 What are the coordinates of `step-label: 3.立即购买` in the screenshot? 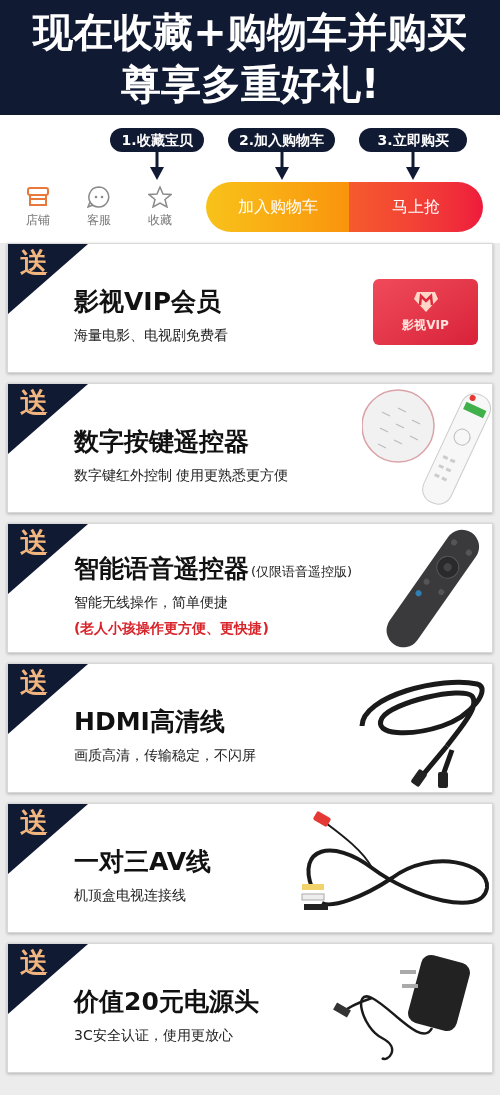 It's located at (413, 140).